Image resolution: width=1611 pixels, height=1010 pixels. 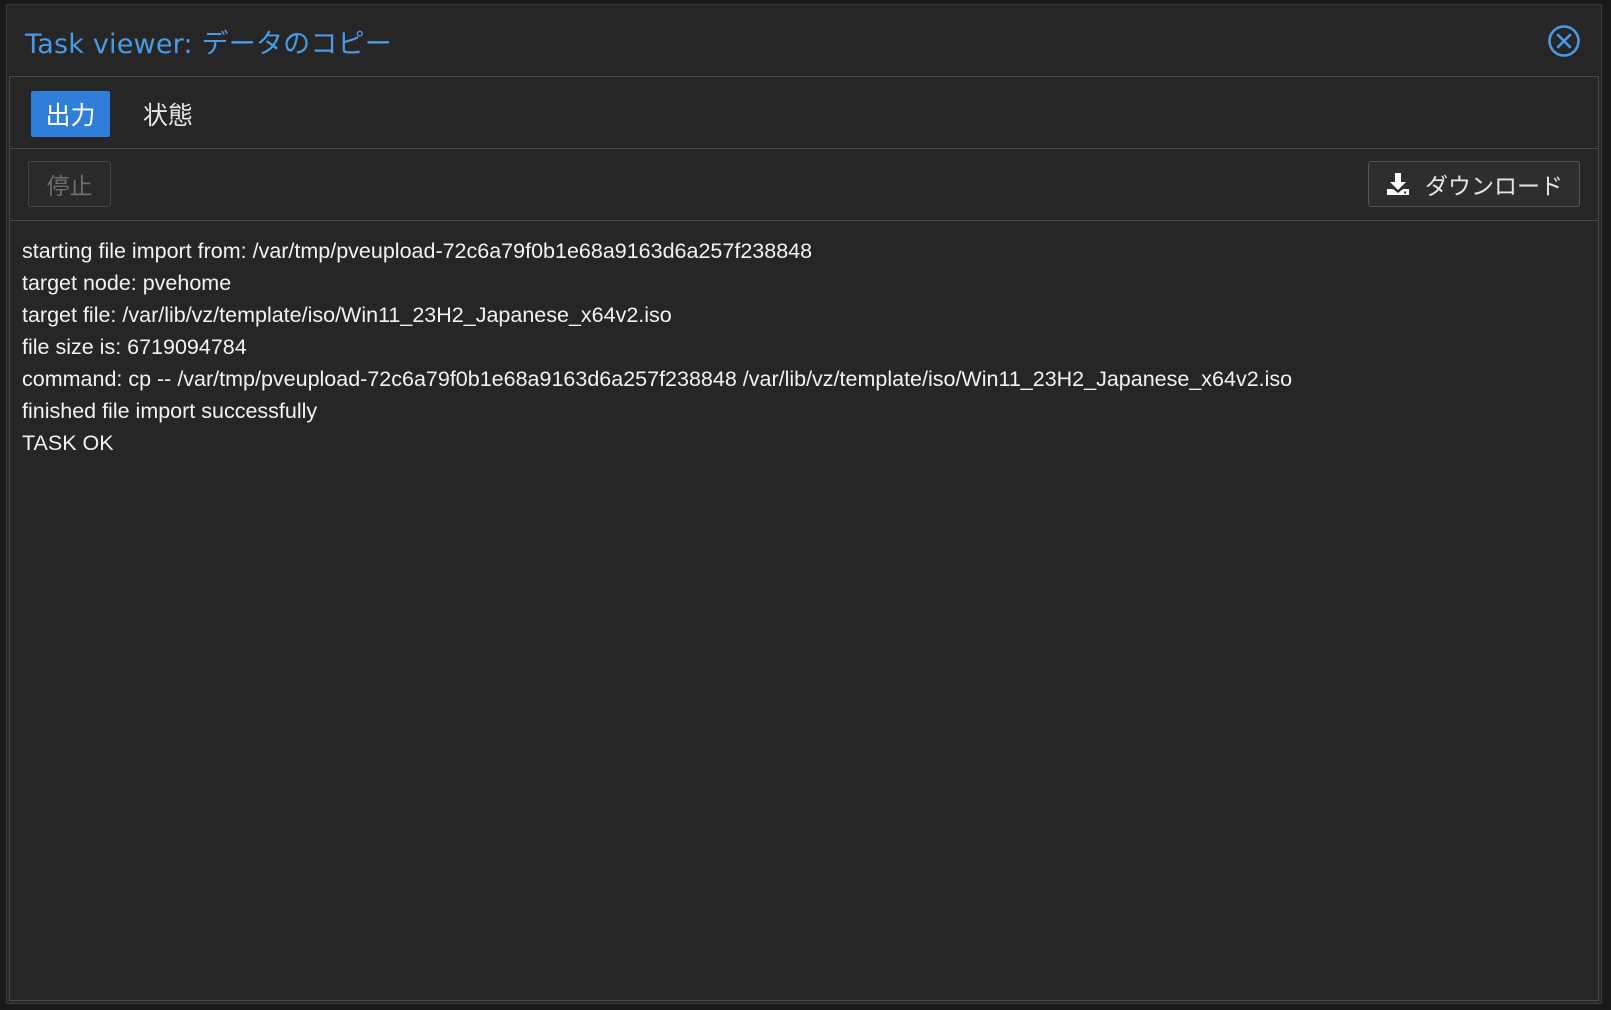 I want to click on download-button: ダウンロード, so click(x=1474, y=184).